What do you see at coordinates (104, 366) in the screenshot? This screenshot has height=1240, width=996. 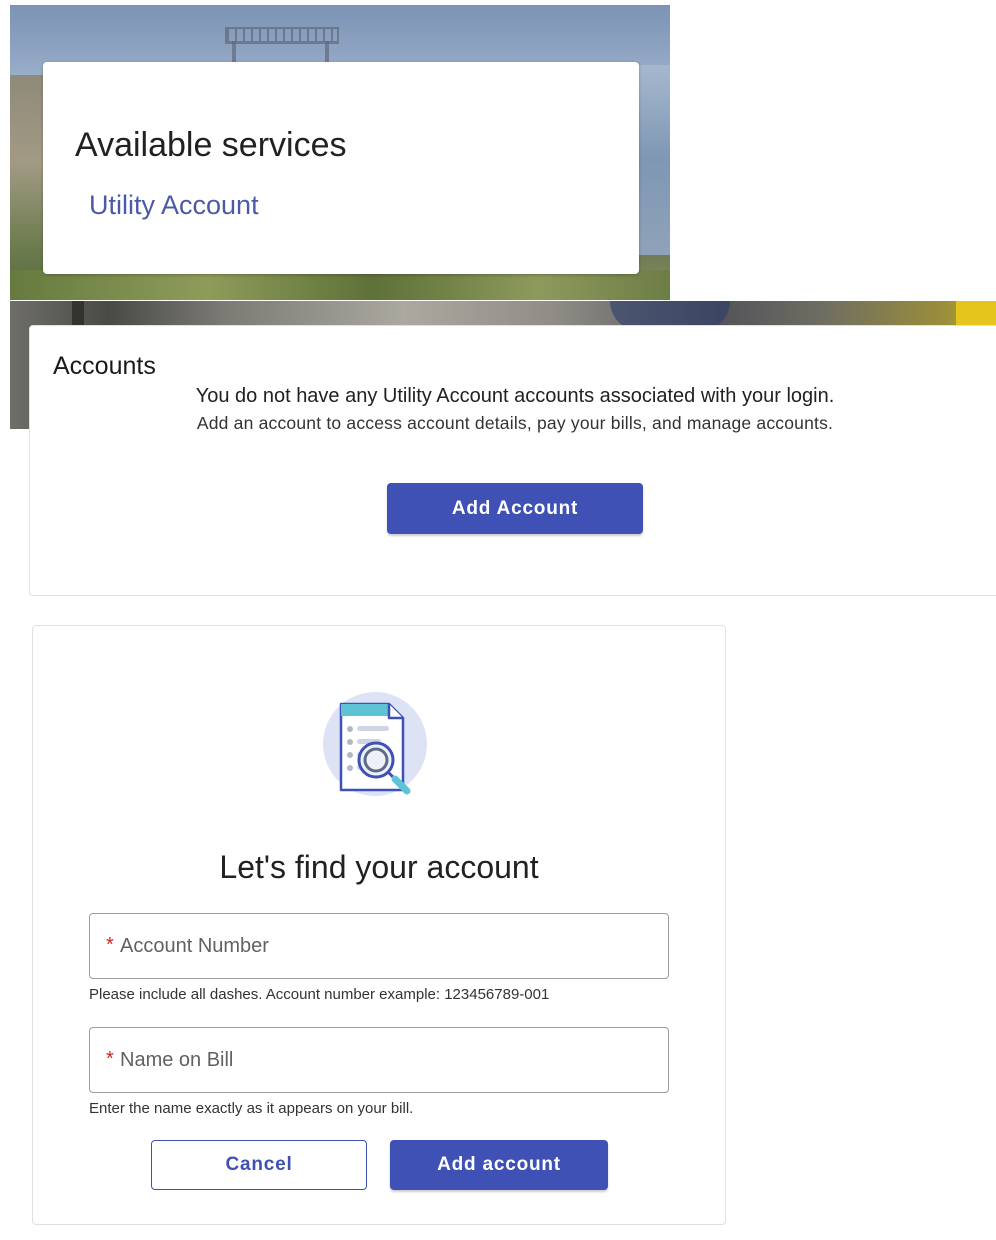 I see `accounts-title: Accounts` at bounding box center [104, 366].